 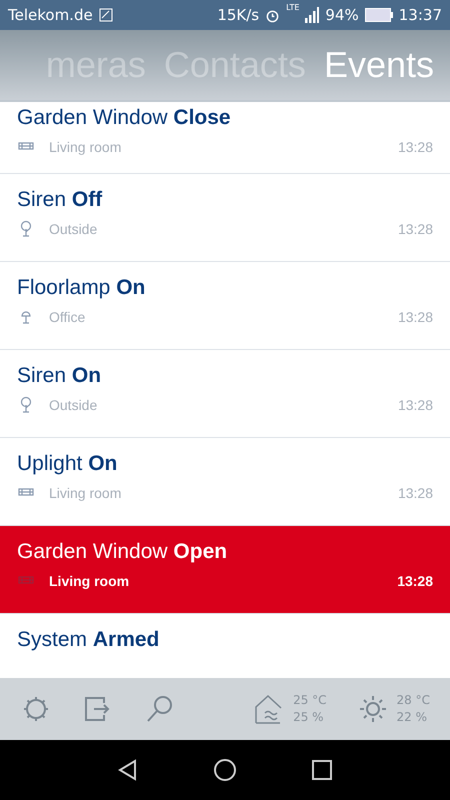 What do you see at coordinates (293, 7) in the screenshot?
I see `network-label: LTE` at bounding box center [293, 7].